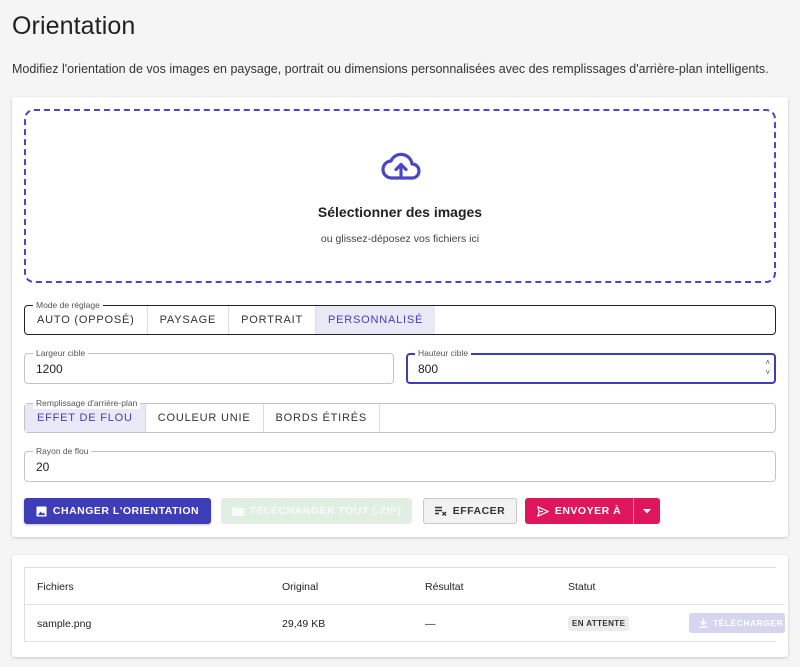  What do you see at coordinates (304, 623) in the screenshot?
I see `original-size: 29,49 KB` at bounding box center [304, 623].